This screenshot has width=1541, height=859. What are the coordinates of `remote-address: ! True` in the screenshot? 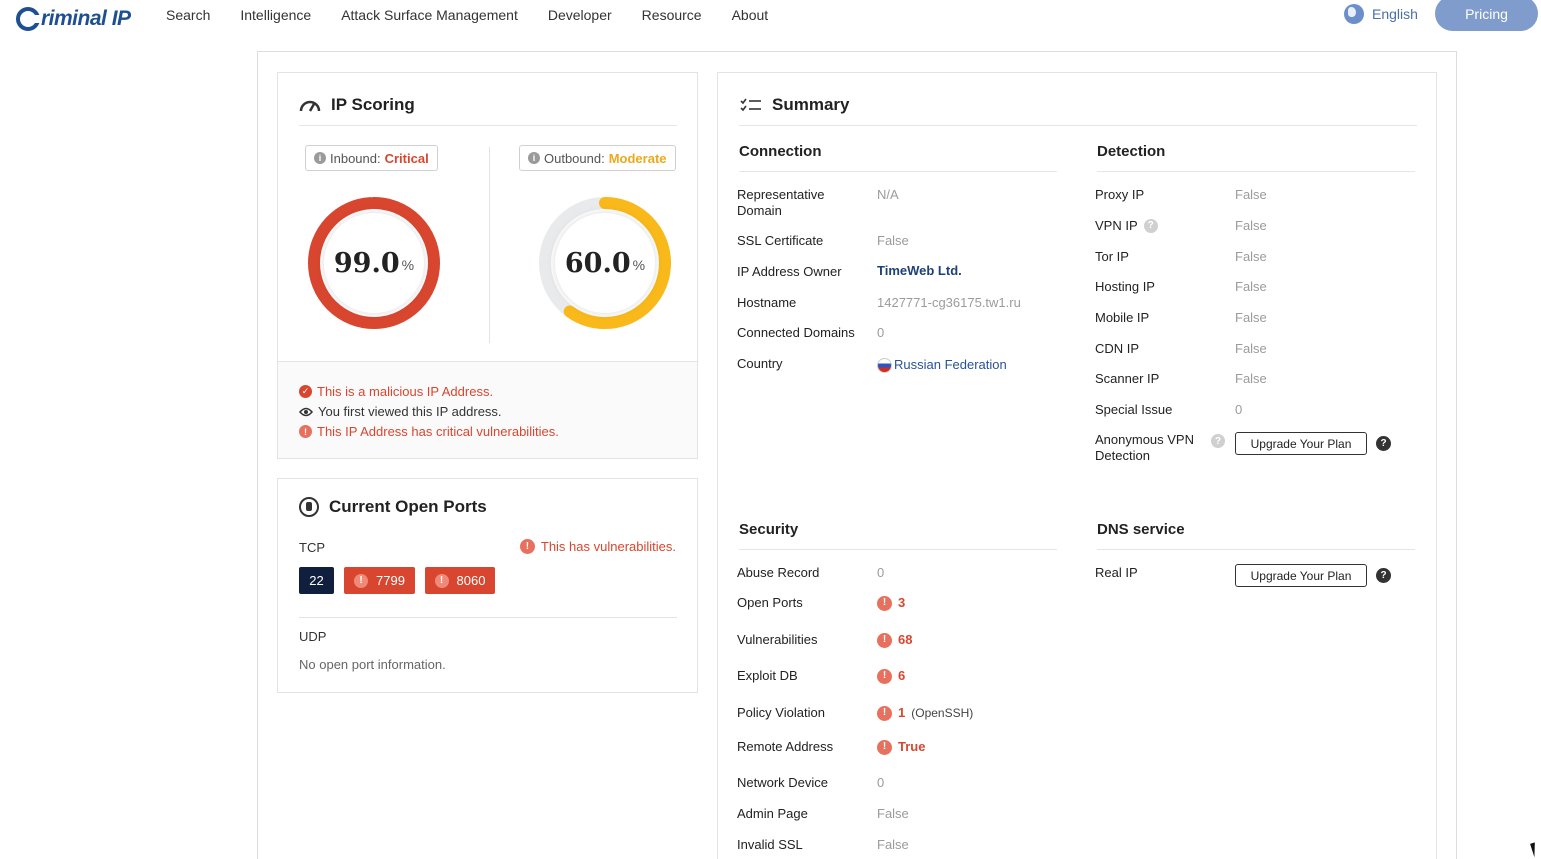 It's located at (901, 747).